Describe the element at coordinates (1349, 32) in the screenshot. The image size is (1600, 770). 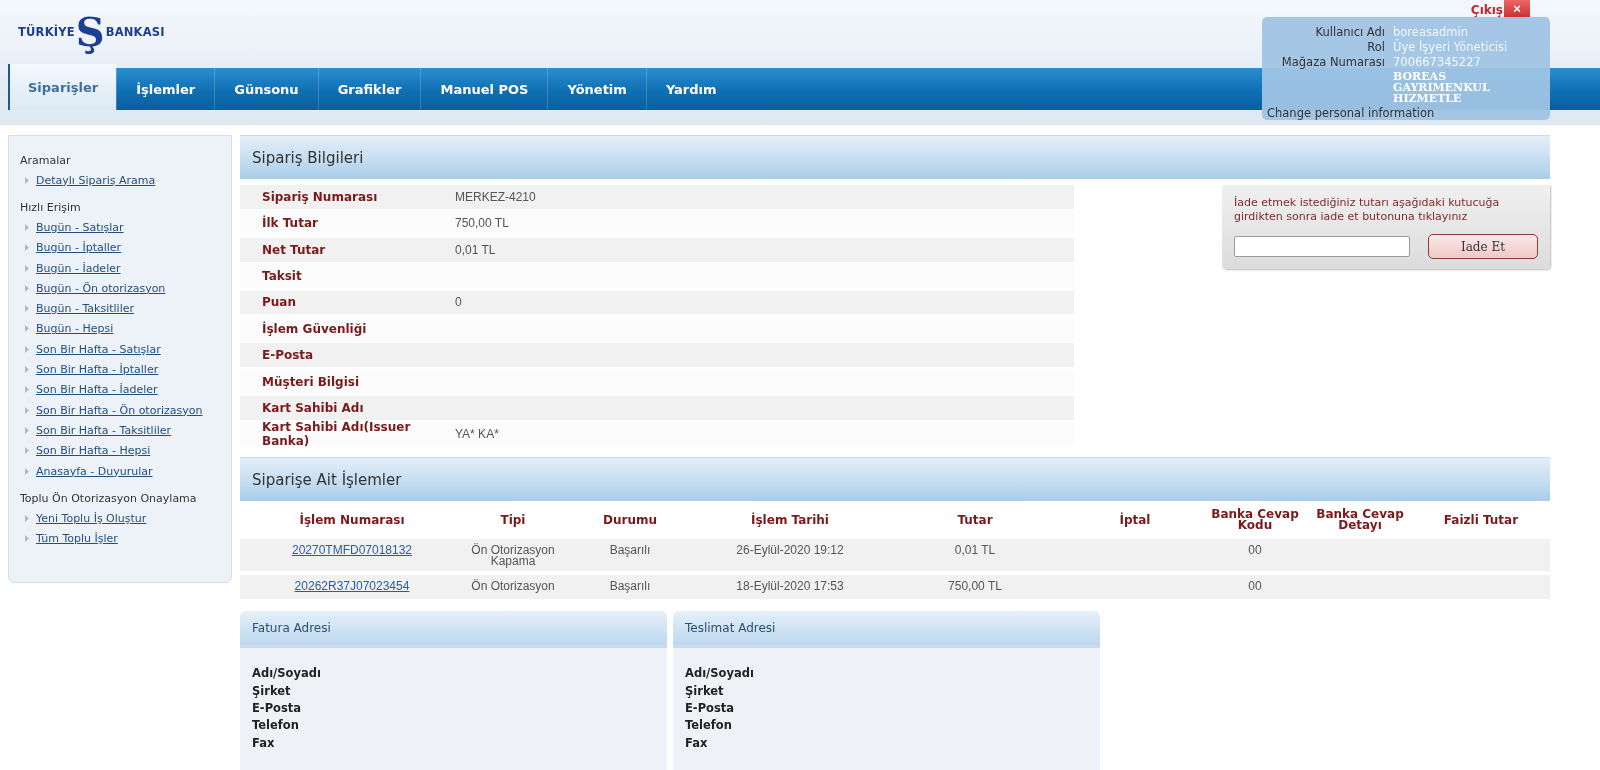
I see `field-label: Kullanıcı Adı` at that location.